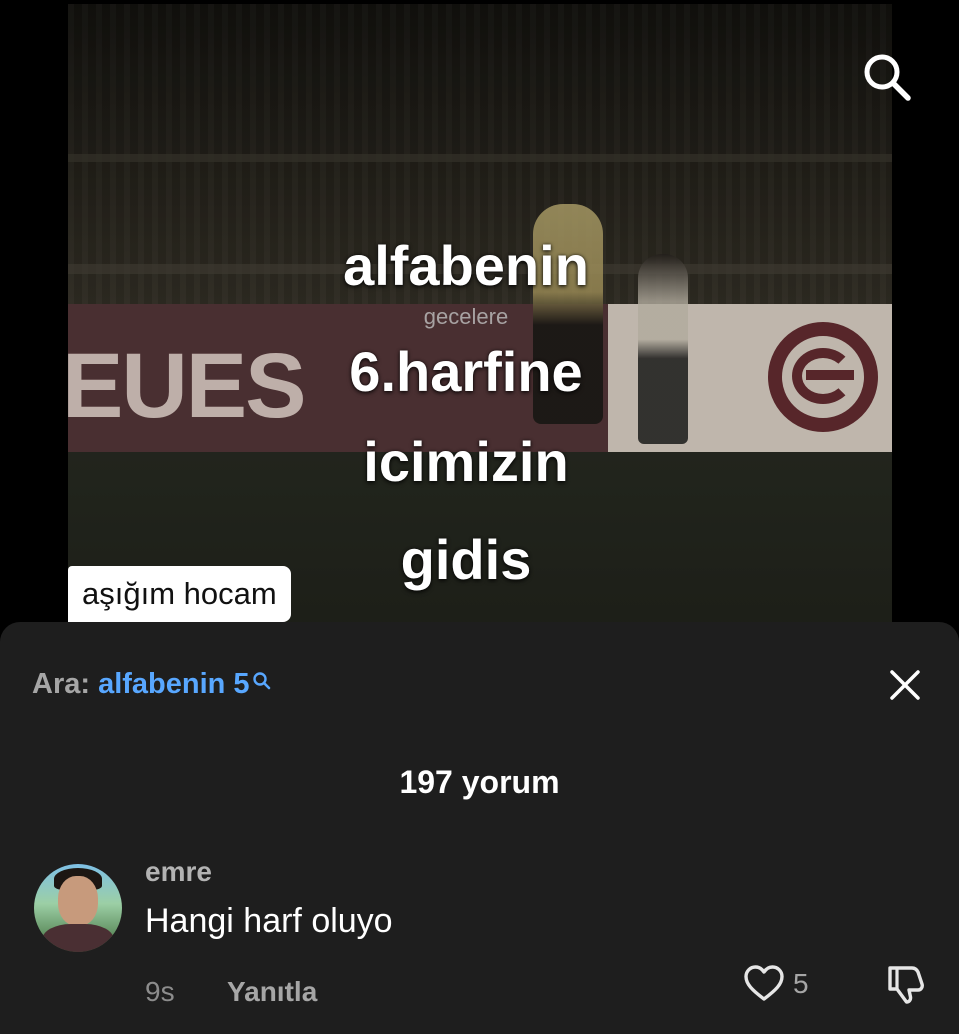 The width and height of the screenshot is (959, 1034). I want to click on heart-icon, so click(764, 983).